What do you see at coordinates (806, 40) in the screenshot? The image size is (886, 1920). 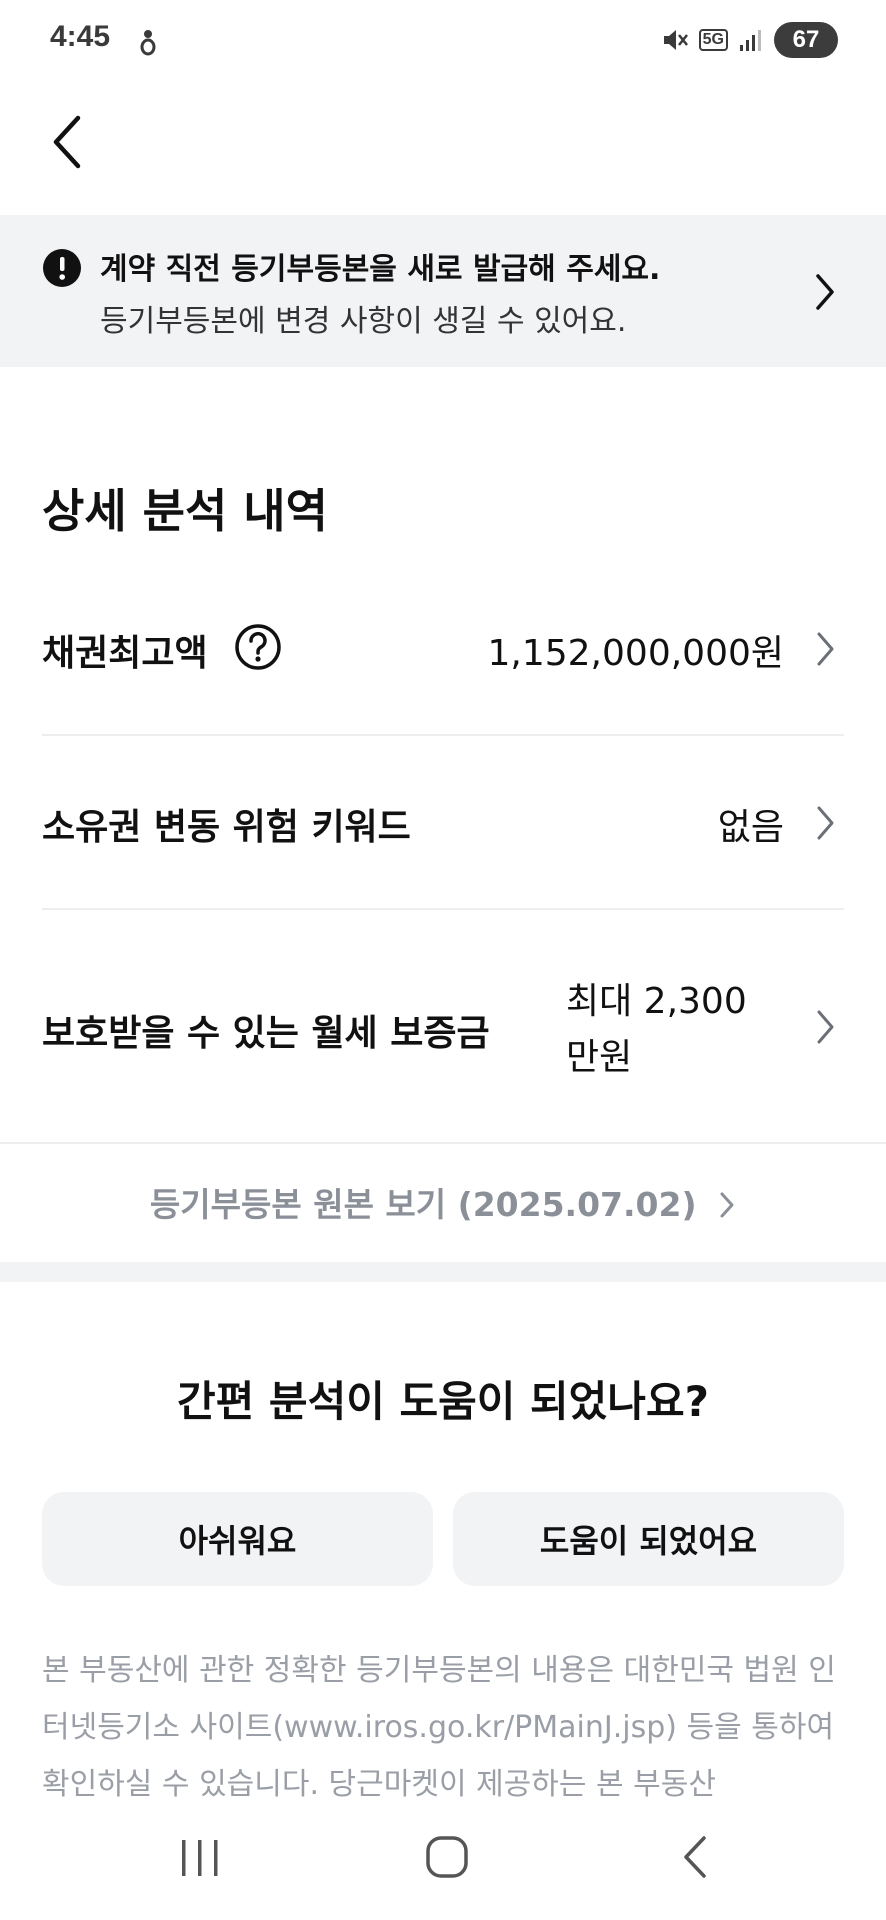 I see `battery-badge: 67` at bounding box center [806, 40].